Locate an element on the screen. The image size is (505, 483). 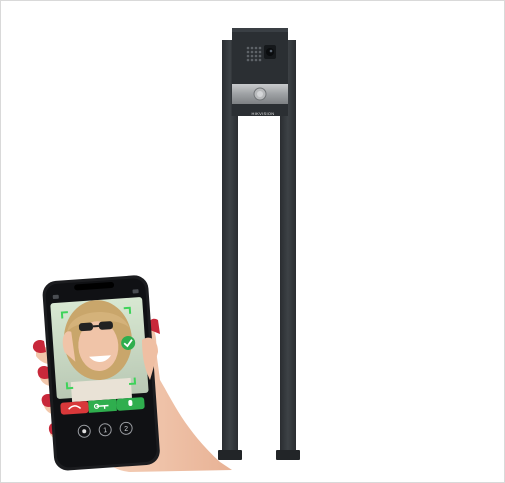
svg-text: 2 is located at coordinates (126, 429).